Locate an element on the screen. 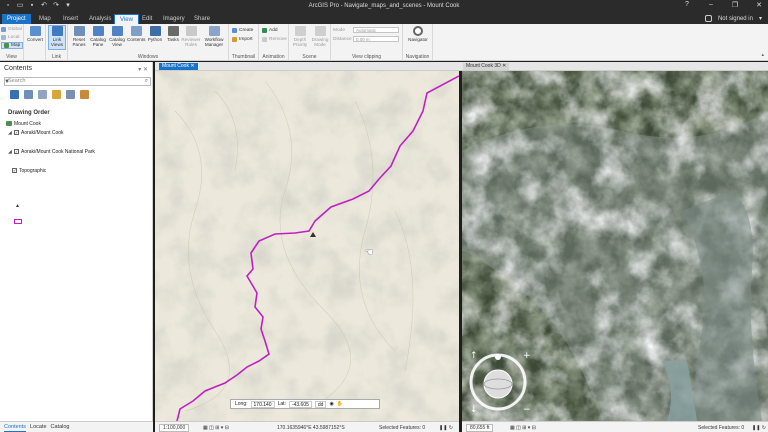 The image size is (768, 432). tab-imagery: Imagery is located at coordinates (174, 19).